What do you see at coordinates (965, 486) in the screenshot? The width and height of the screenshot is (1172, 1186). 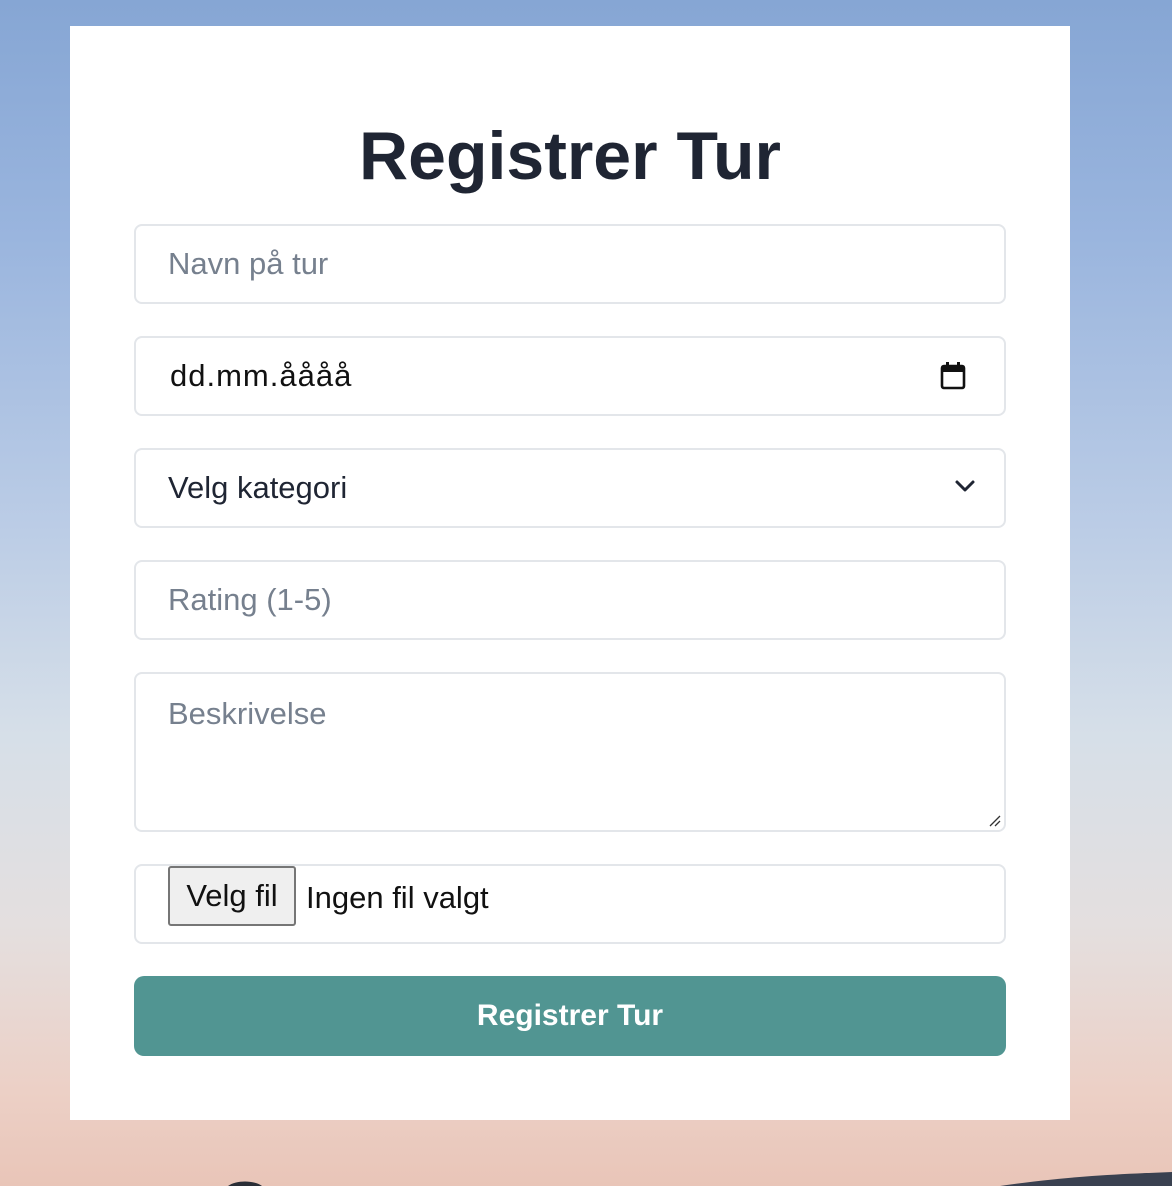 I see `chevron-down-icon` at bounding box center [965, 486].